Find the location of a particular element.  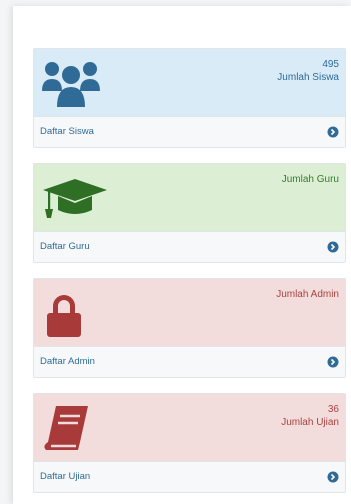

graduation-cap-icon is located at coordinates (75, 200).